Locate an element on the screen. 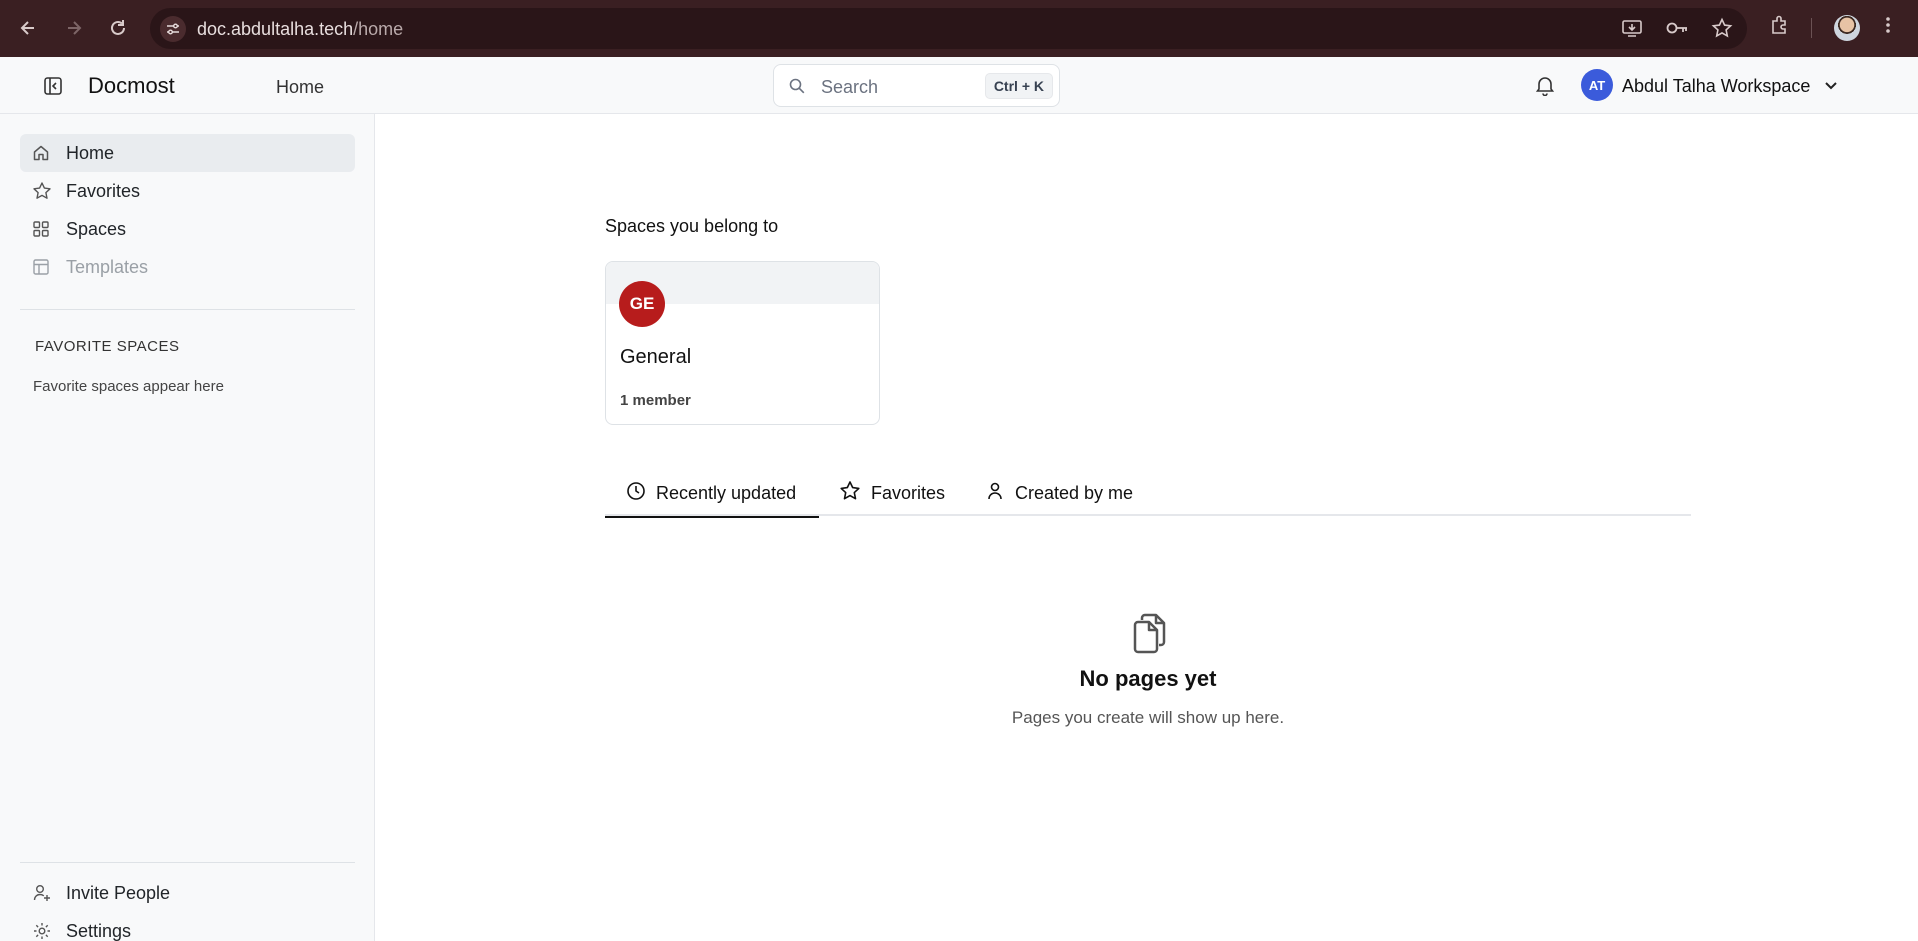 This screenshot has width=1918, height=941. favorite-spaces-title: FAVORITE SPACES is located at coordinates (107, 346).